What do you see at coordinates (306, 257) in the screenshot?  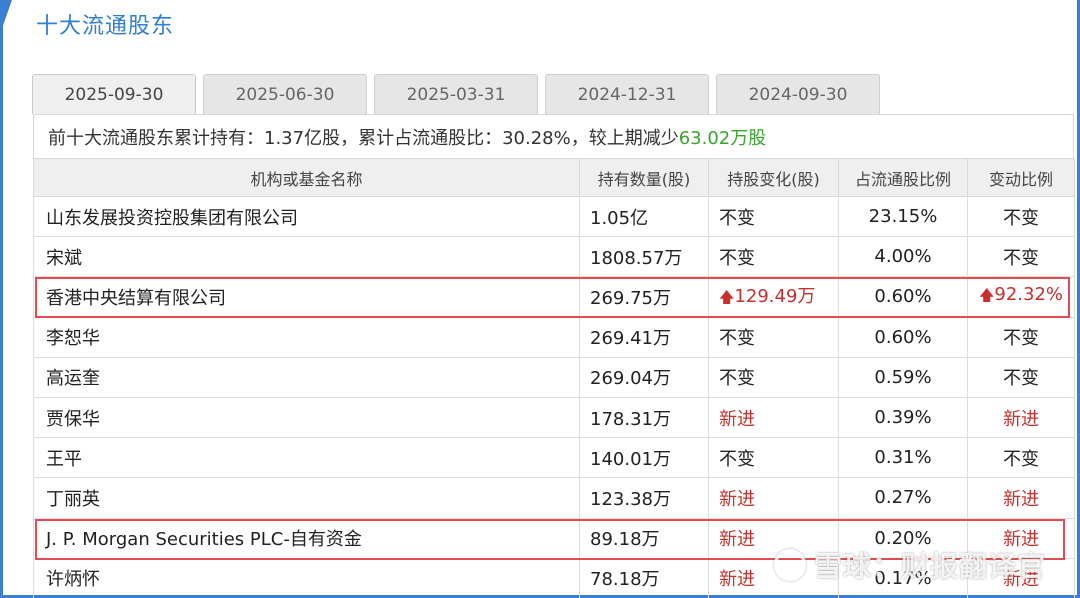 I see `holder-name: 宋斌` at bounding box center [306, 257].